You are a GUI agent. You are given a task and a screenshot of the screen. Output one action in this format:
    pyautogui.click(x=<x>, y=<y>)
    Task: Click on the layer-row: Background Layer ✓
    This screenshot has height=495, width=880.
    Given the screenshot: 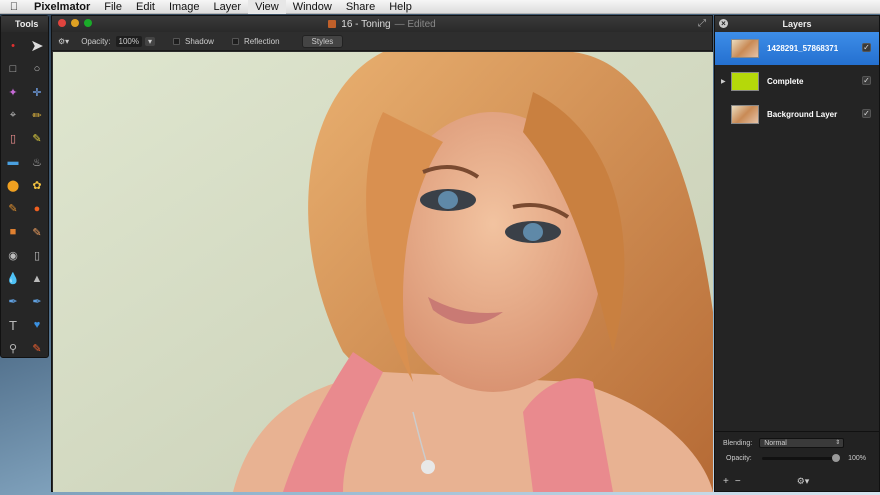 What is the action you would take?
    pyautogui.click(x=797, y=114)
    